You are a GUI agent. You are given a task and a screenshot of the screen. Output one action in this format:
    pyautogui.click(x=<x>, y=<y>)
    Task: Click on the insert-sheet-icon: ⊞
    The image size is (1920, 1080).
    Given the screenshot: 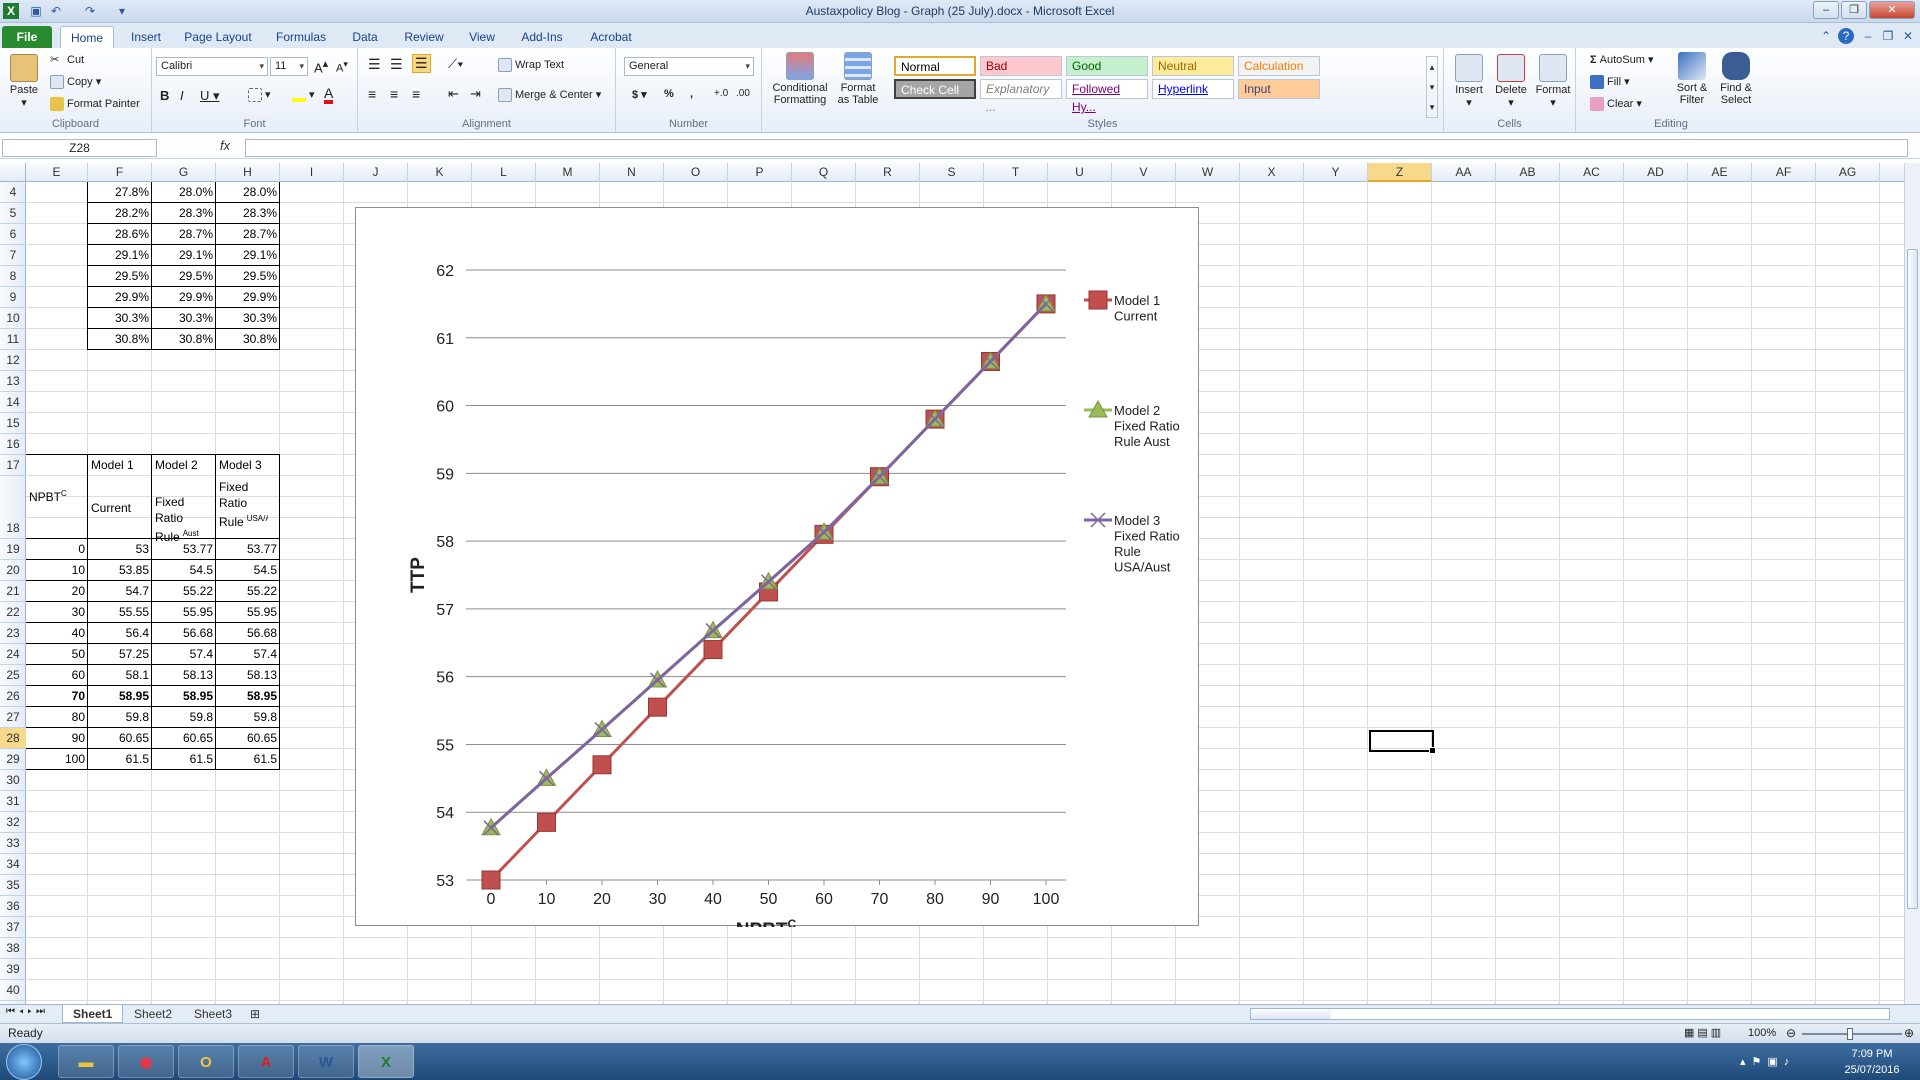 What is the action you would take?
    pyautogui.click(x=255, y=1014)
    